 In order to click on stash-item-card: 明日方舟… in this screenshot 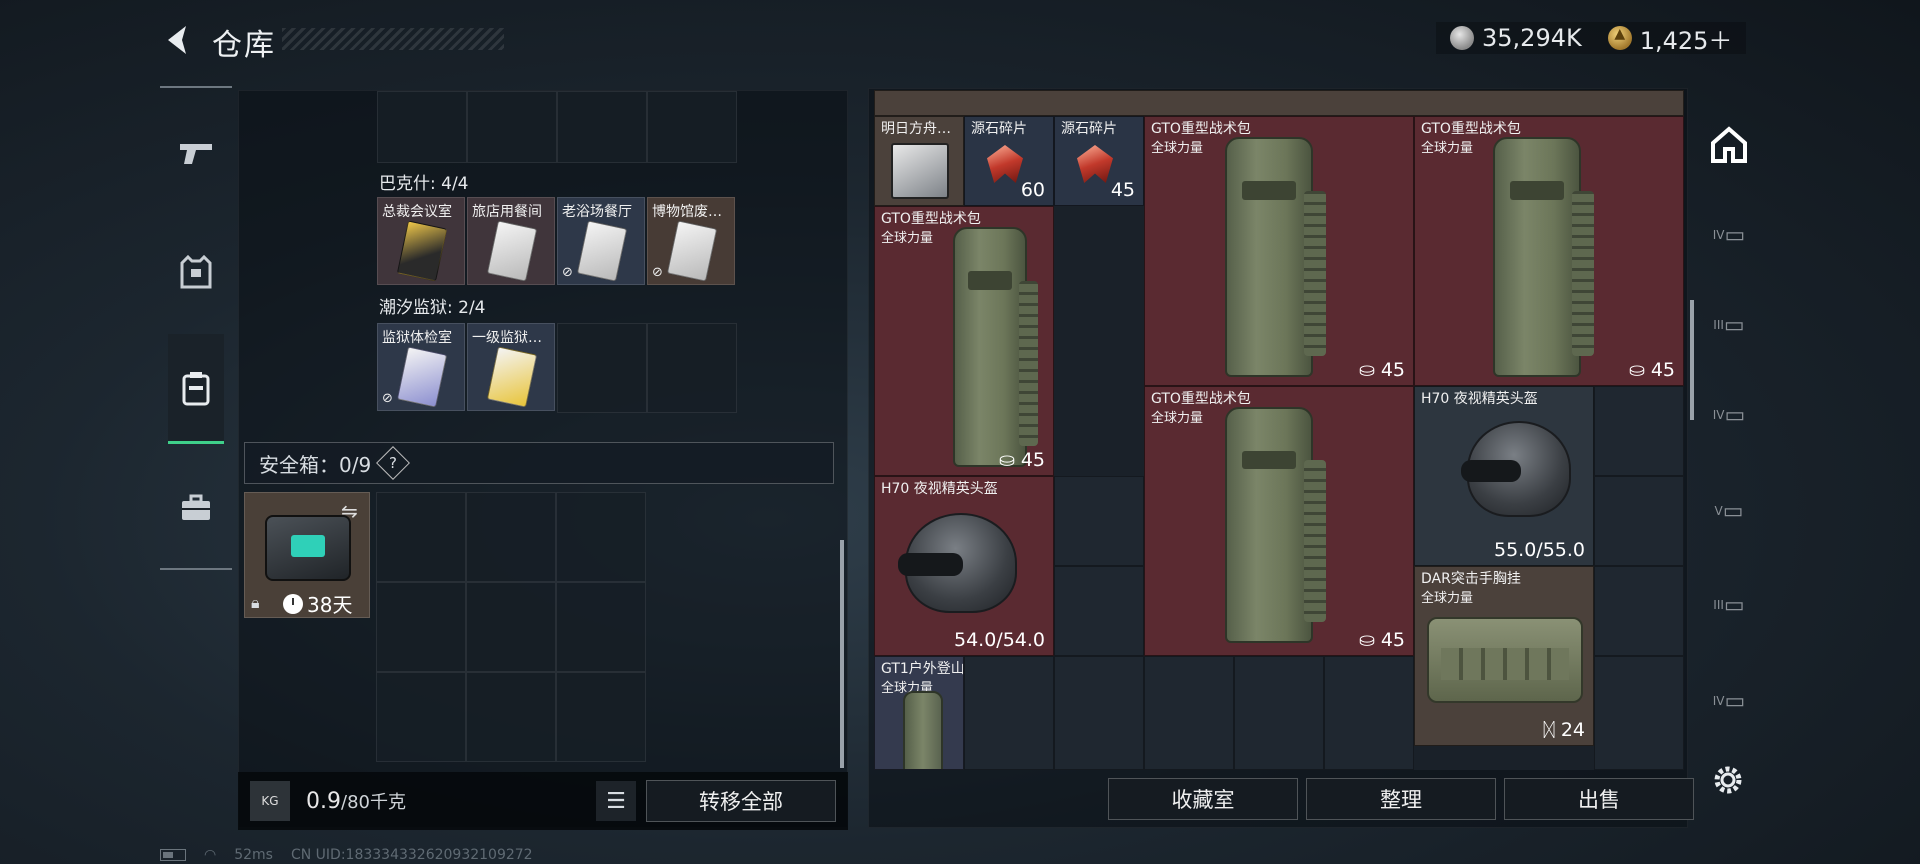, I will do `click(919, 161)`.